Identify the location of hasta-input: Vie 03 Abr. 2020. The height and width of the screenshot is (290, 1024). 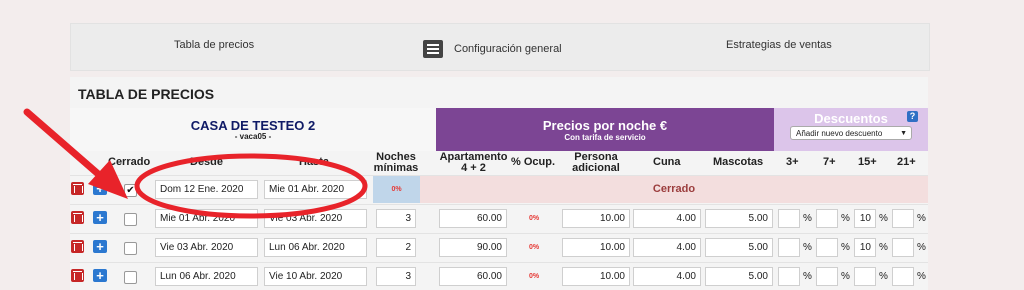
(315, 218).